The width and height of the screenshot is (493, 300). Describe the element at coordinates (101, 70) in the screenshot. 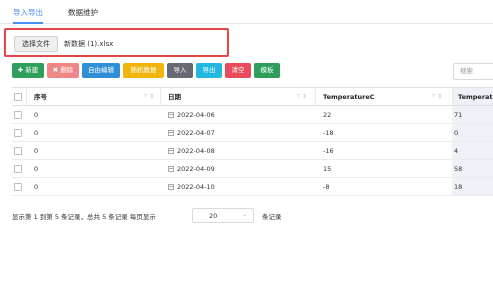

I see `free-edit-button: 自由编辑` at that location.